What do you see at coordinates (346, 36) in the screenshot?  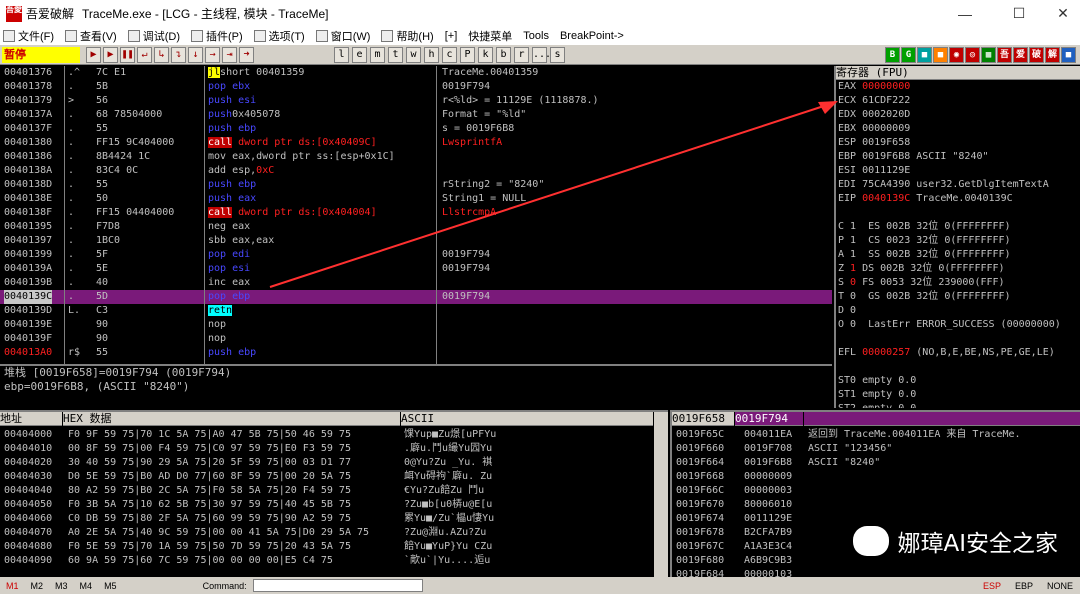 I see `menu-item: 窗口(W)` at bounding box center [346, 36].